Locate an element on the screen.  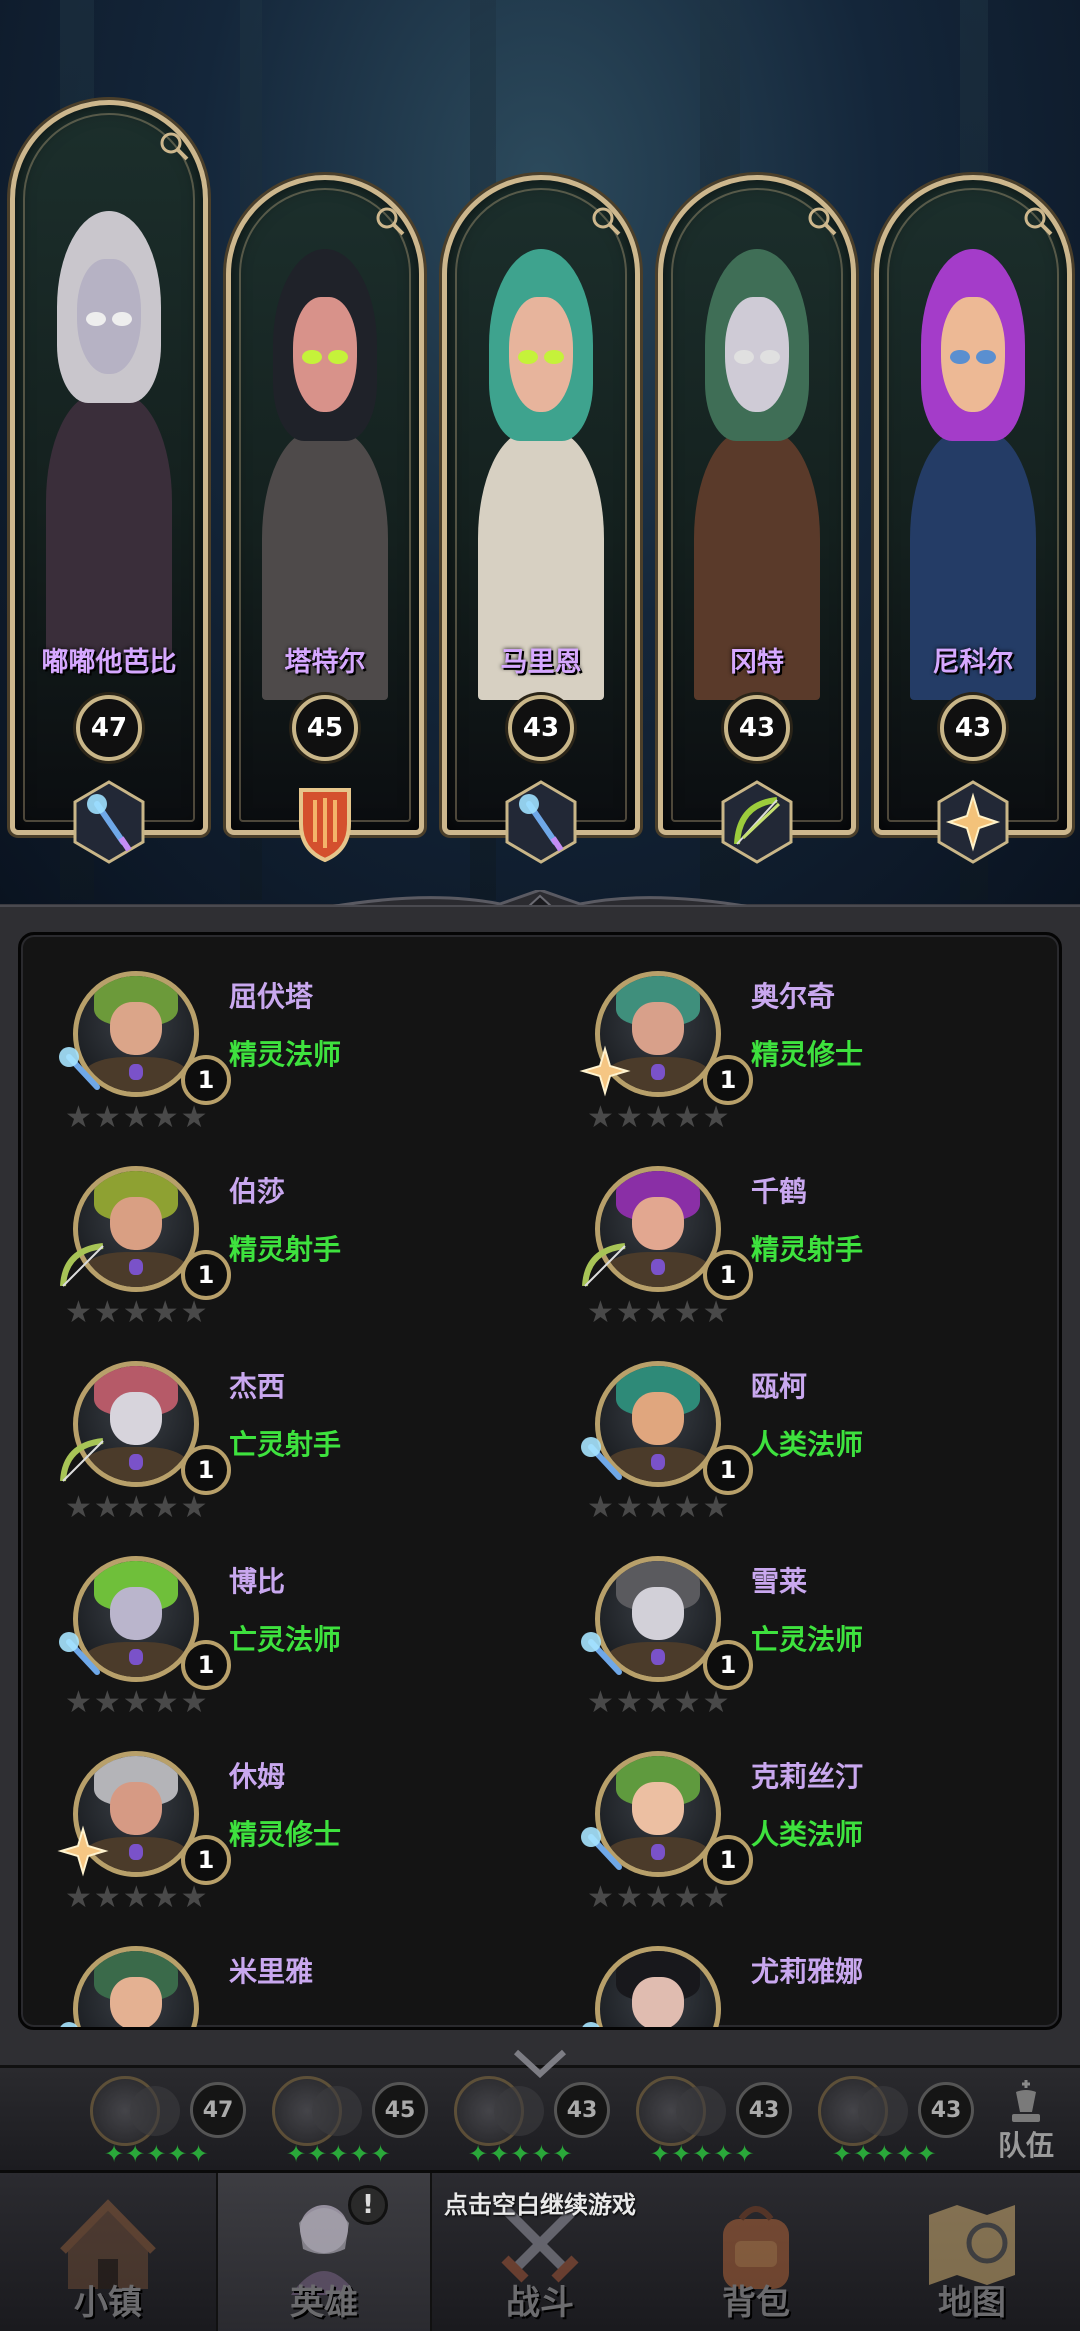
lineup-hero-card: 嘟嘟他芭比 47 is located at coordinates (109, 482).